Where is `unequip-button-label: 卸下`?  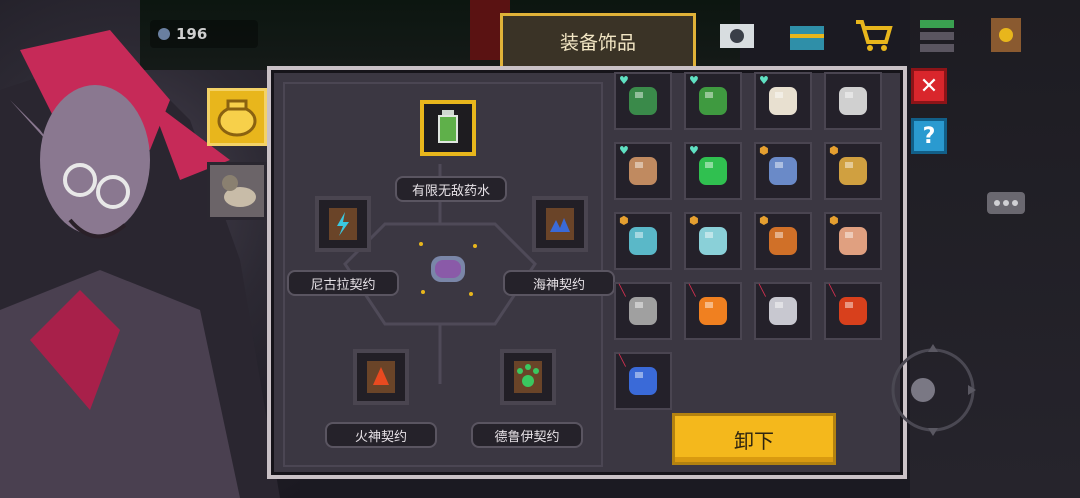 unequip-button-label: 卸下 is located at coordinates (754, 440).